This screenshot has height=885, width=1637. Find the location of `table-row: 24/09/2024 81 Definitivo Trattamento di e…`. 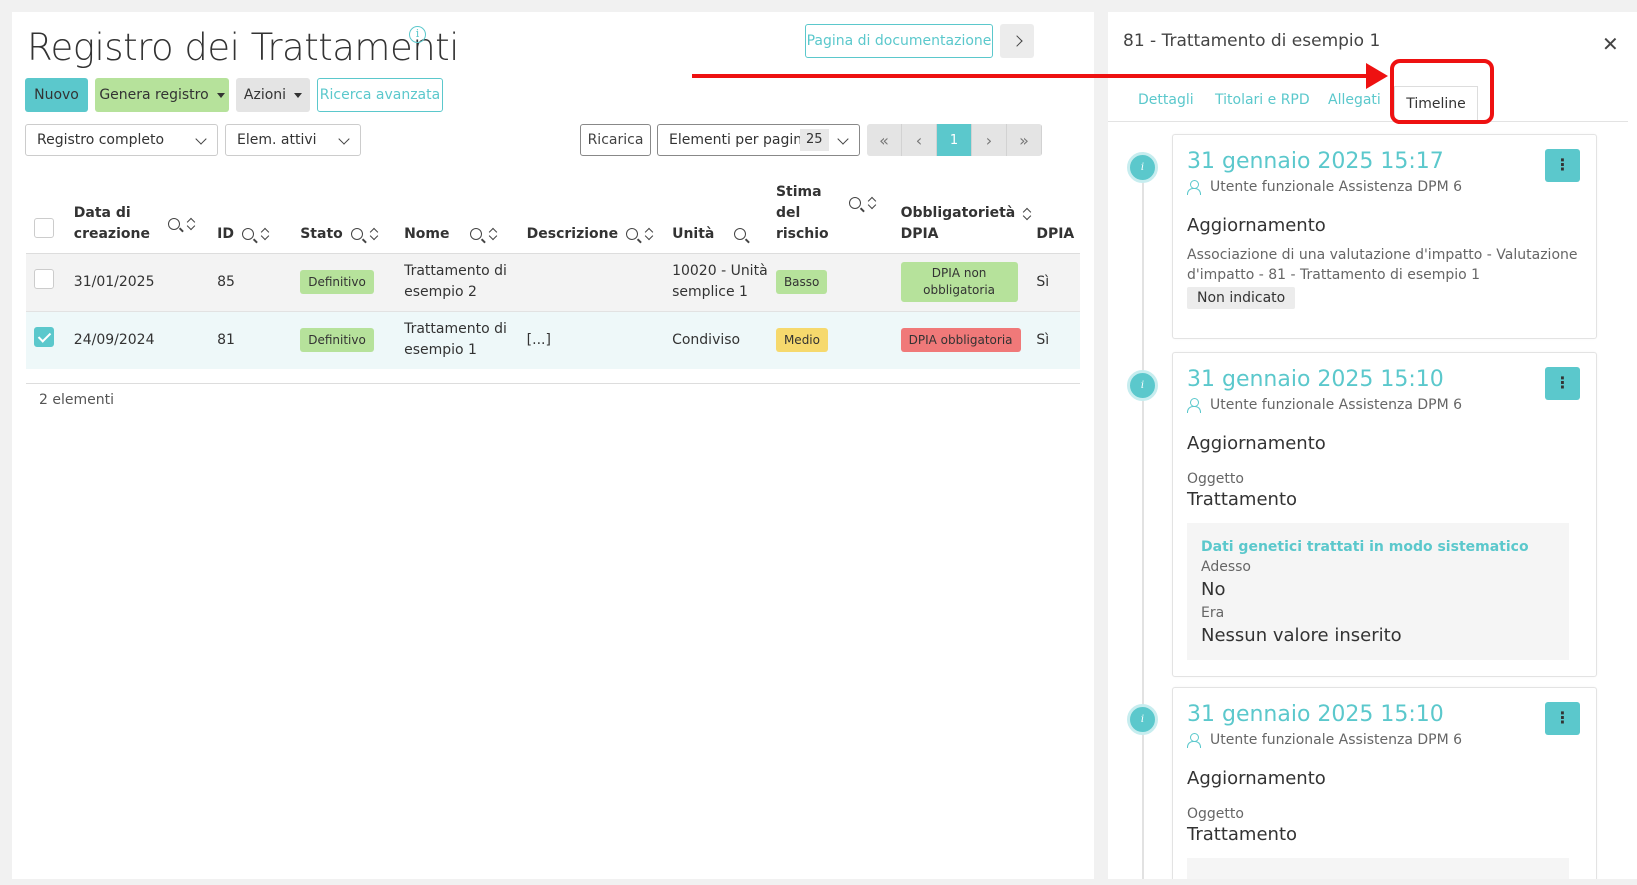

table-row: 24/09/2024 81 Definitivo Trattamento di e… is located at coordinates (553, 340).